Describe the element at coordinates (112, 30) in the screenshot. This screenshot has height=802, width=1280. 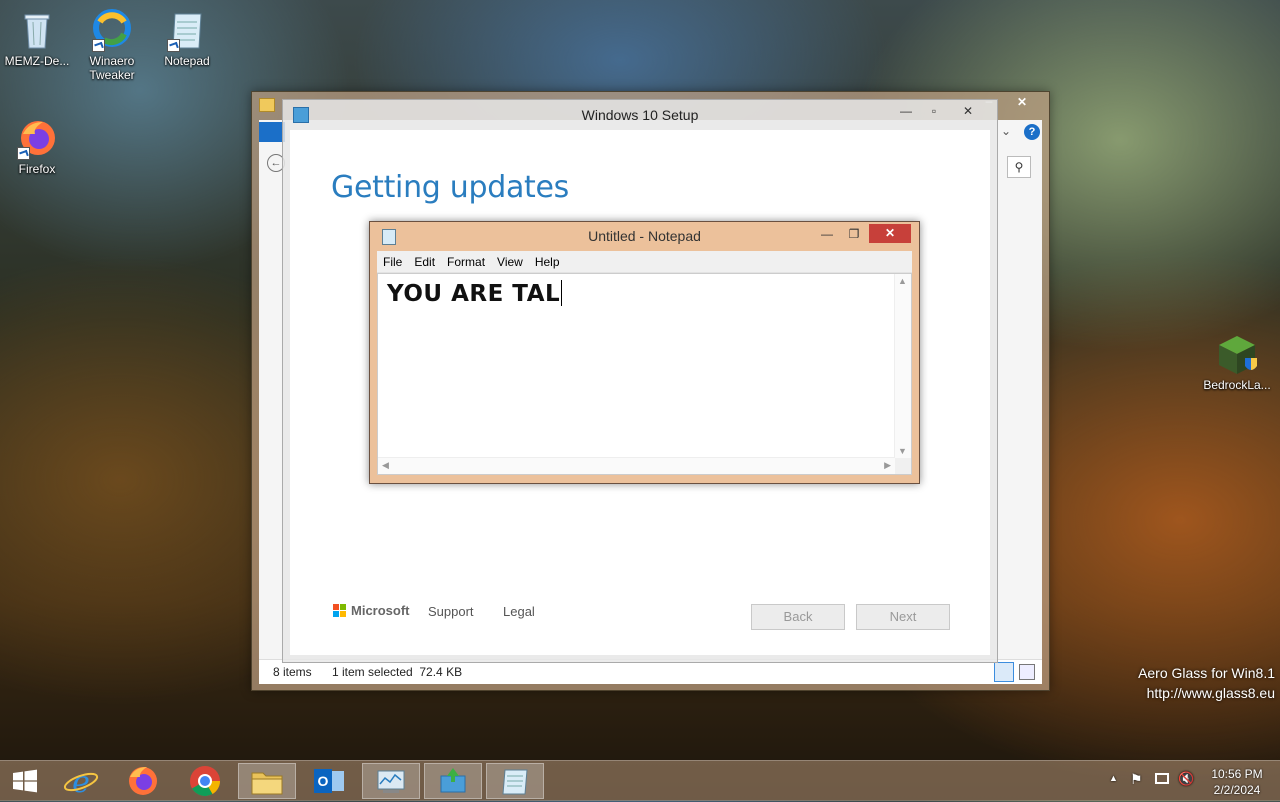
I see `winaero-tweaker-icon` at that location.